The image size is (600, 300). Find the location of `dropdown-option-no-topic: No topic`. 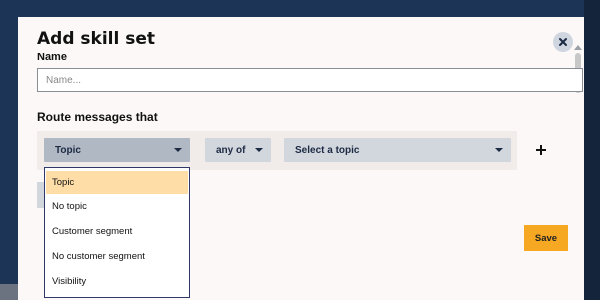

dropdown-option-no-topic: No topic is located at coordinates (117, 206).